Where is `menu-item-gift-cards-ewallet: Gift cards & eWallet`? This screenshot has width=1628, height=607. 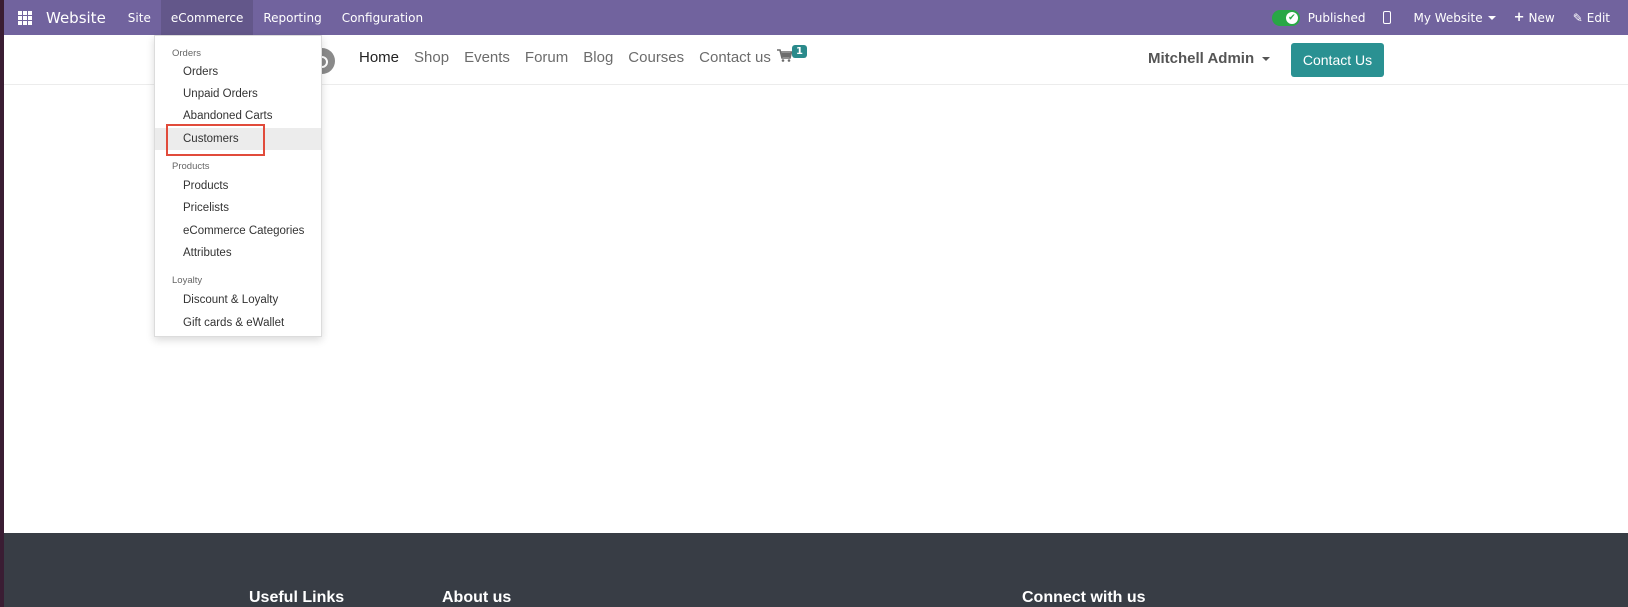 menu-item-gift-cards-ewallet: Gift cards & eWallet is located at coordinates (238, 323).